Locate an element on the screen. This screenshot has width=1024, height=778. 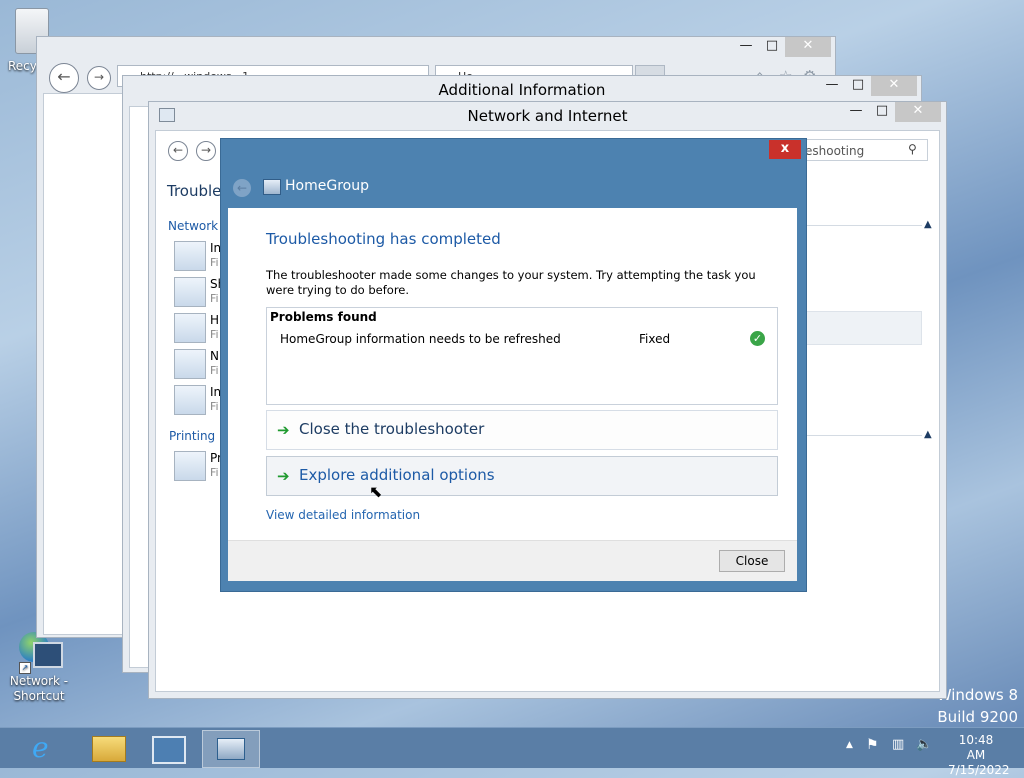
ie-maximize-button: □ is located at coordinates (772, 47).